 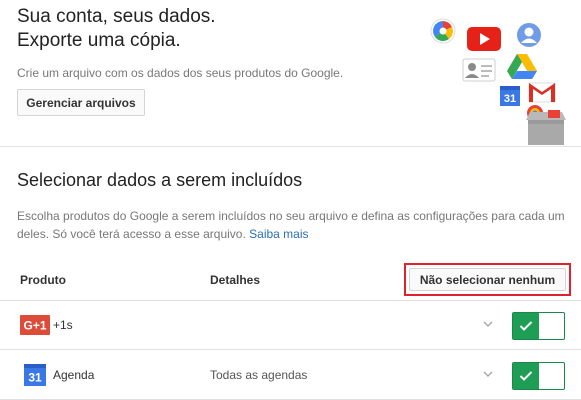 What do you see at coordinates (116, 16) in the screenshot?
I see `page-title-line1: Sua conta, seus dados.` at bounding box center [116, 16].